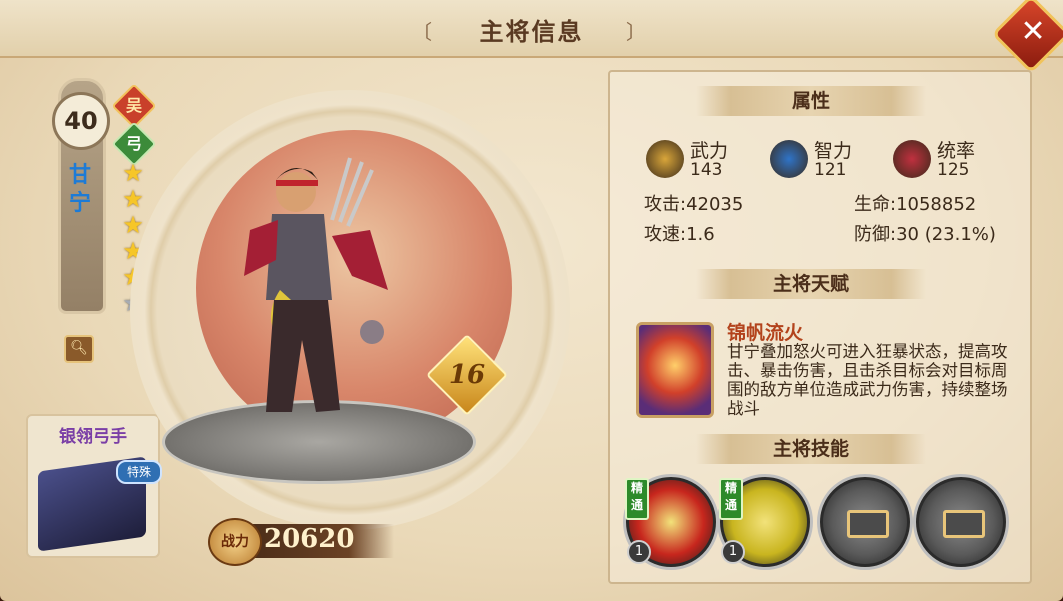 This screenshot has height=601, width=1063. Describe the element at coordinates (764, 522) in the screenshot. I see `skill-slot-2: 精通 1` at that location.